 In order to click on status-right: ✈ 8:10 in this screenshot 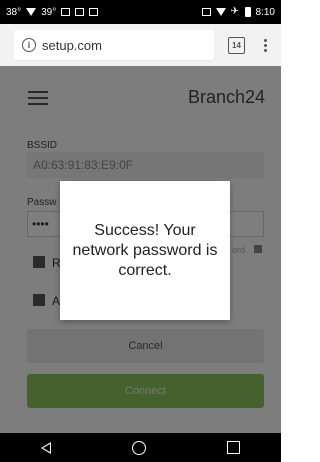, I will do `click(238, 12)`.